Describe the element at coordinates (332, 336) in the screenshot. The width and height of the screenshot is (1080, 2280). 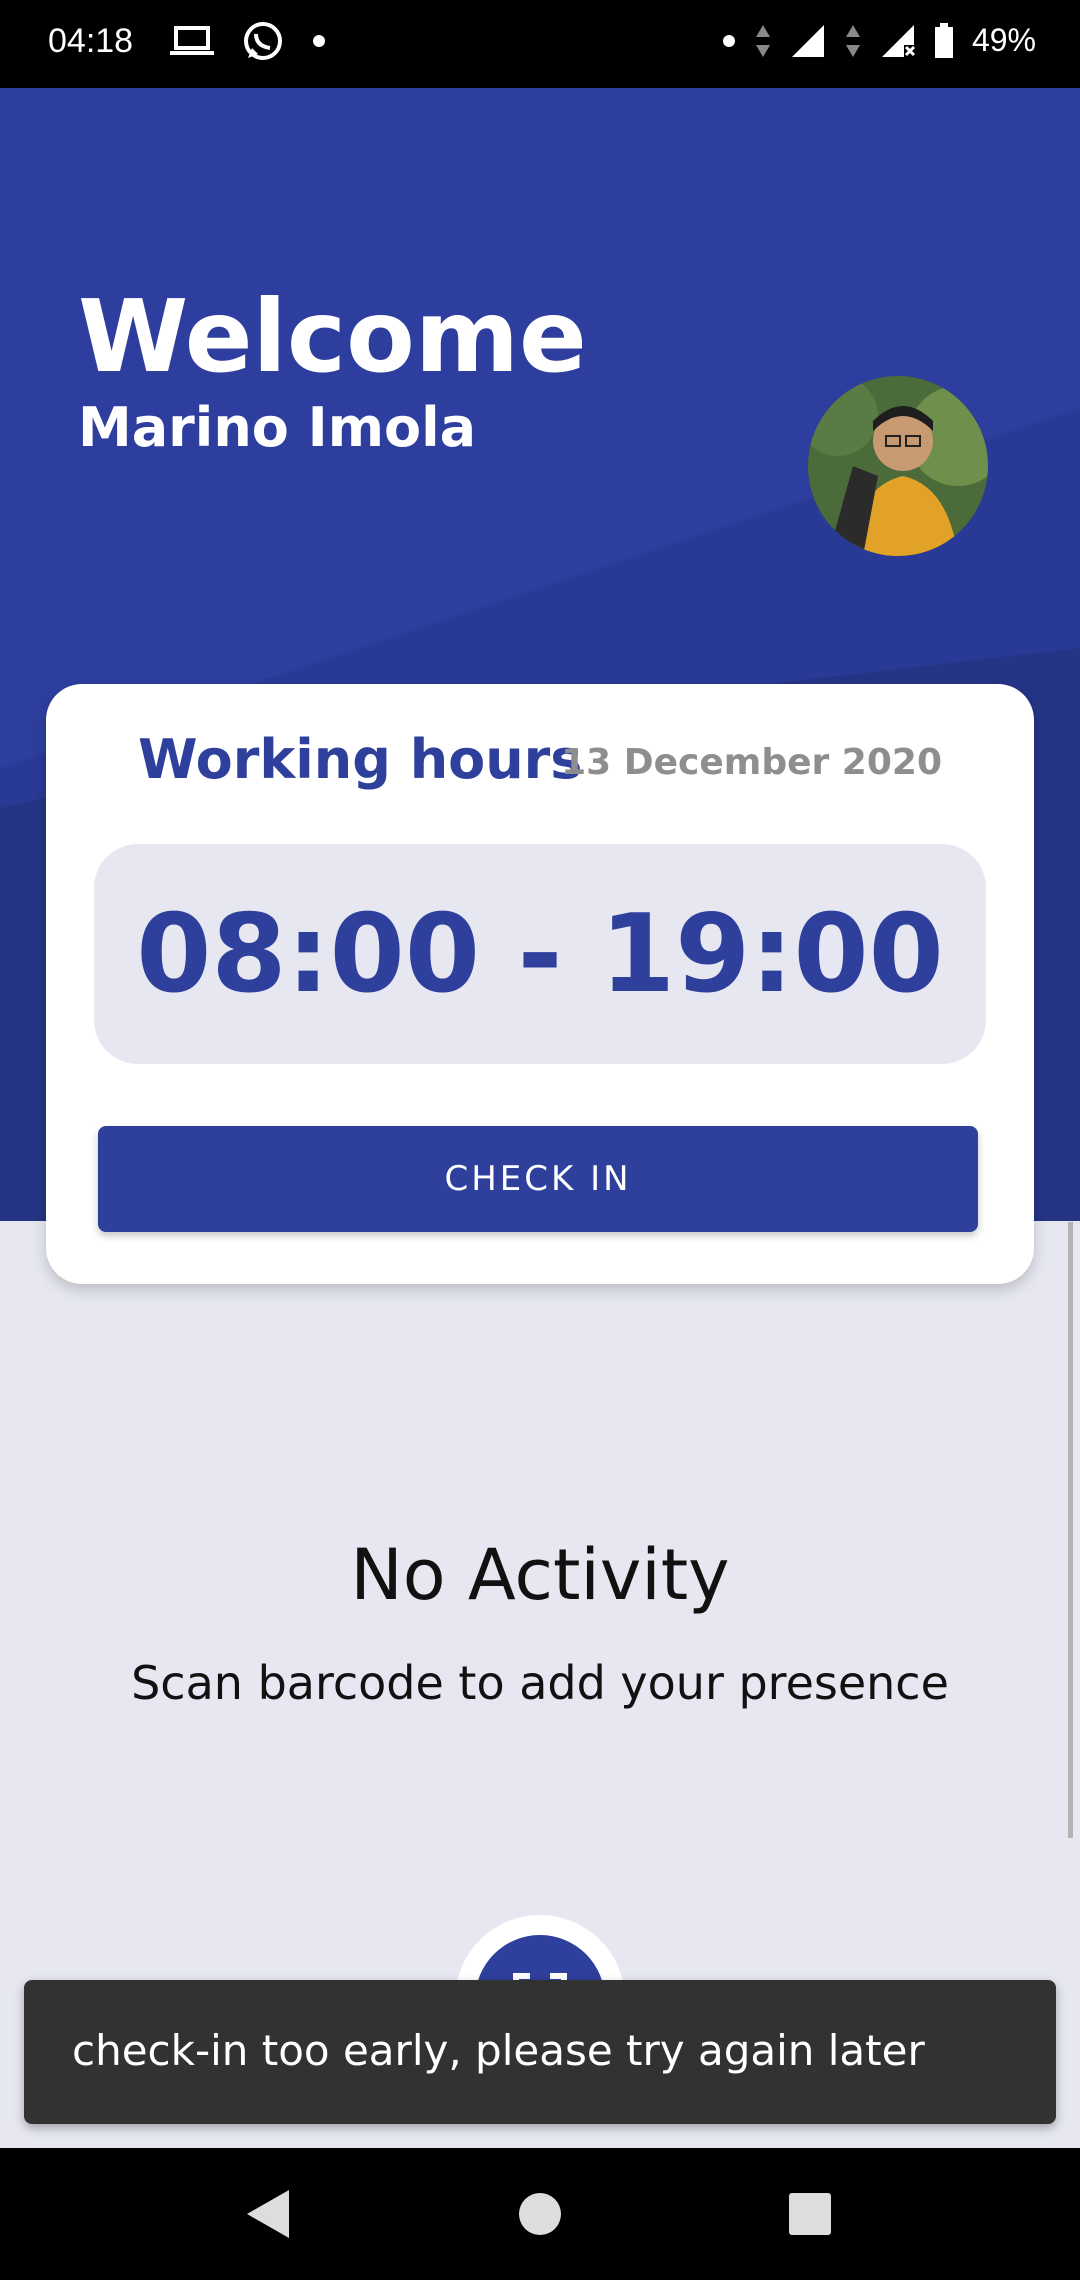
I see `welcome-title: Welcome` at that location.